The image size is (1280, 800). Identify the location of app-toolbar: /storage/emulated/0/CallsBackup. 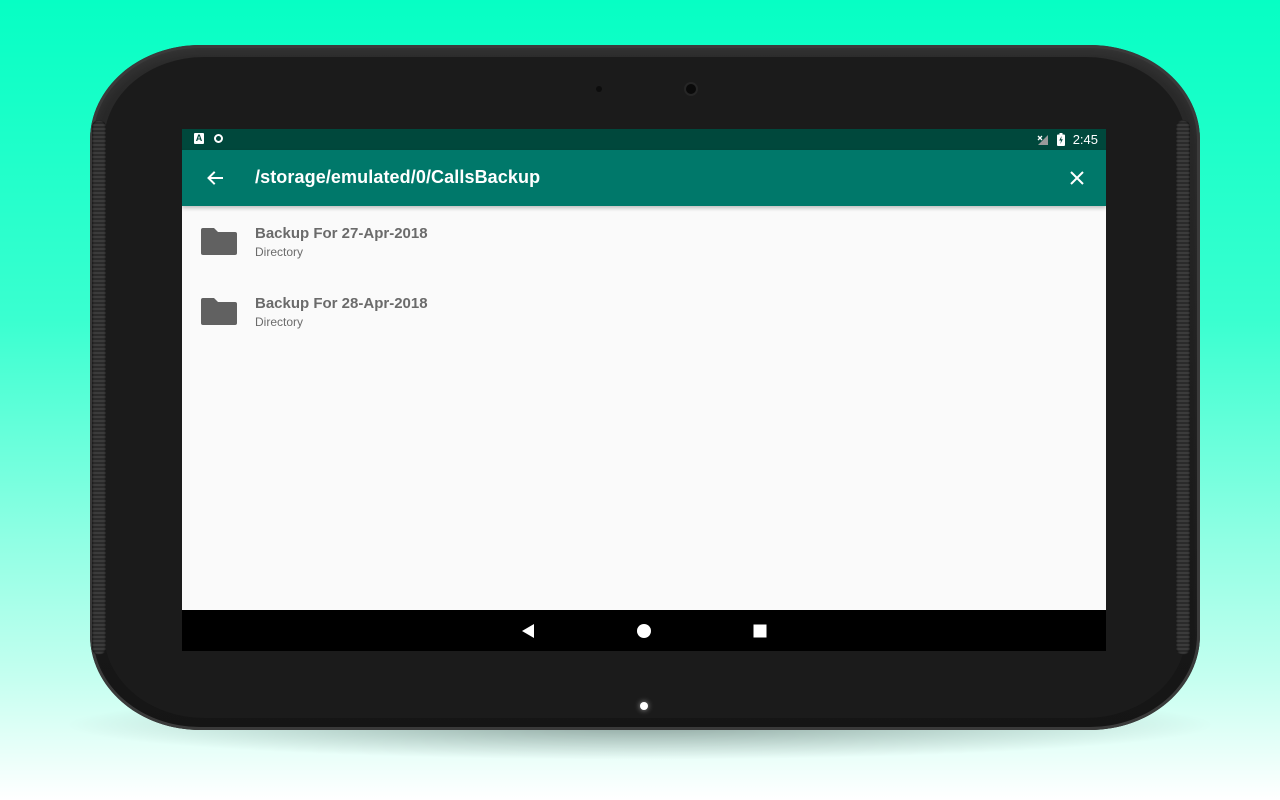
(644, 178).